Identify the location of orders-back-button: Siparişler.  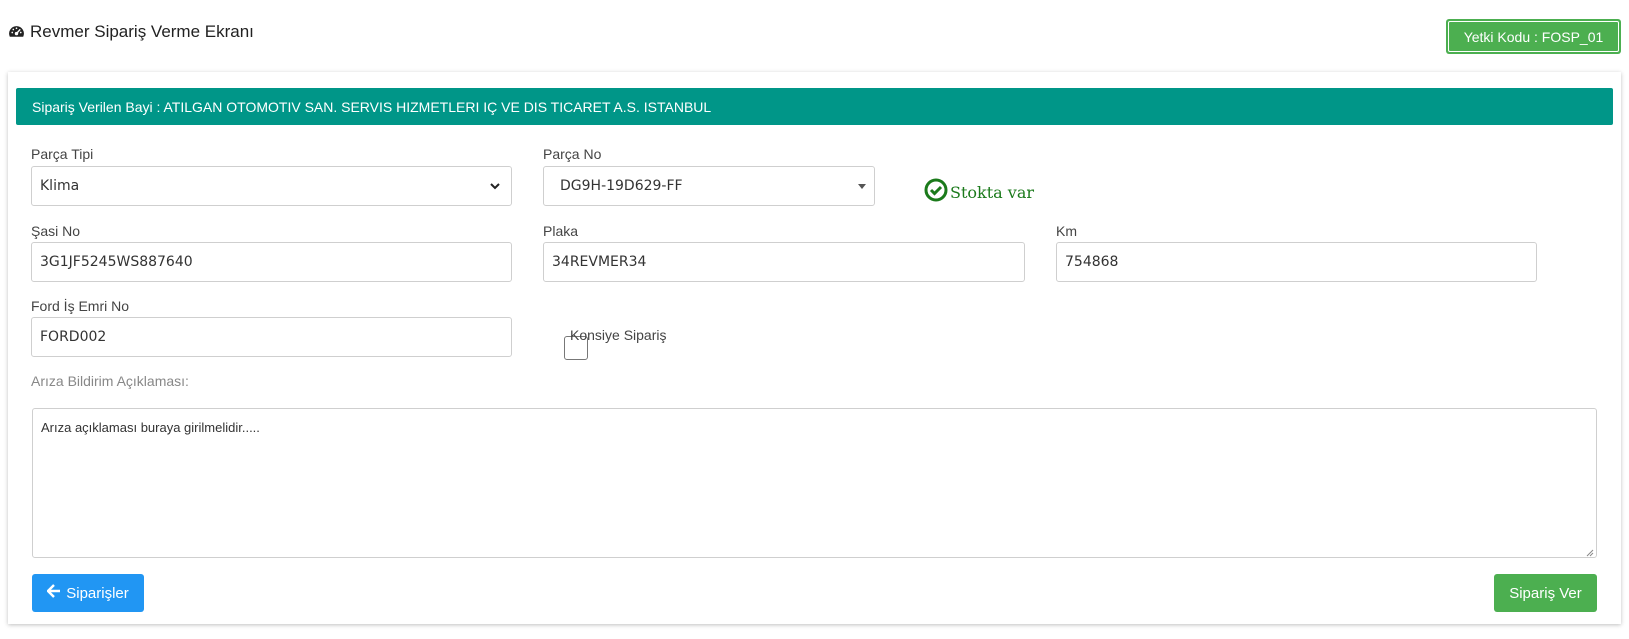
(88, 593).